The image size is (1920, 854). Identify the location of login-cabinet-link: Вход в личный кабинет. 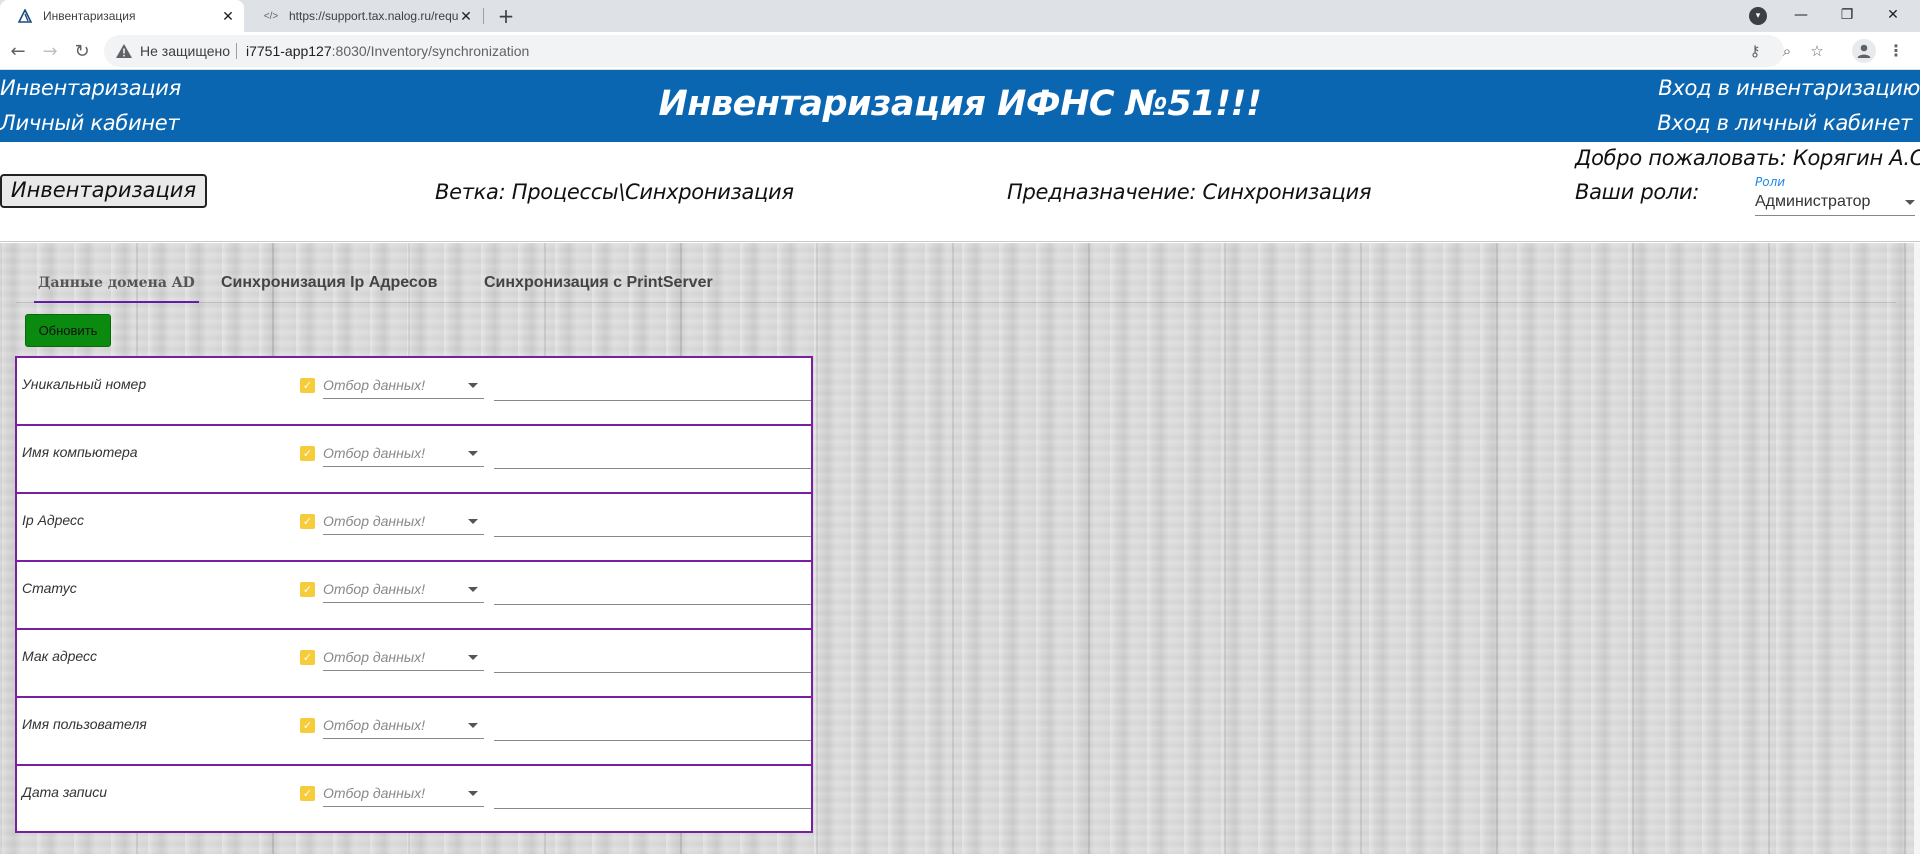
(1784, 123).